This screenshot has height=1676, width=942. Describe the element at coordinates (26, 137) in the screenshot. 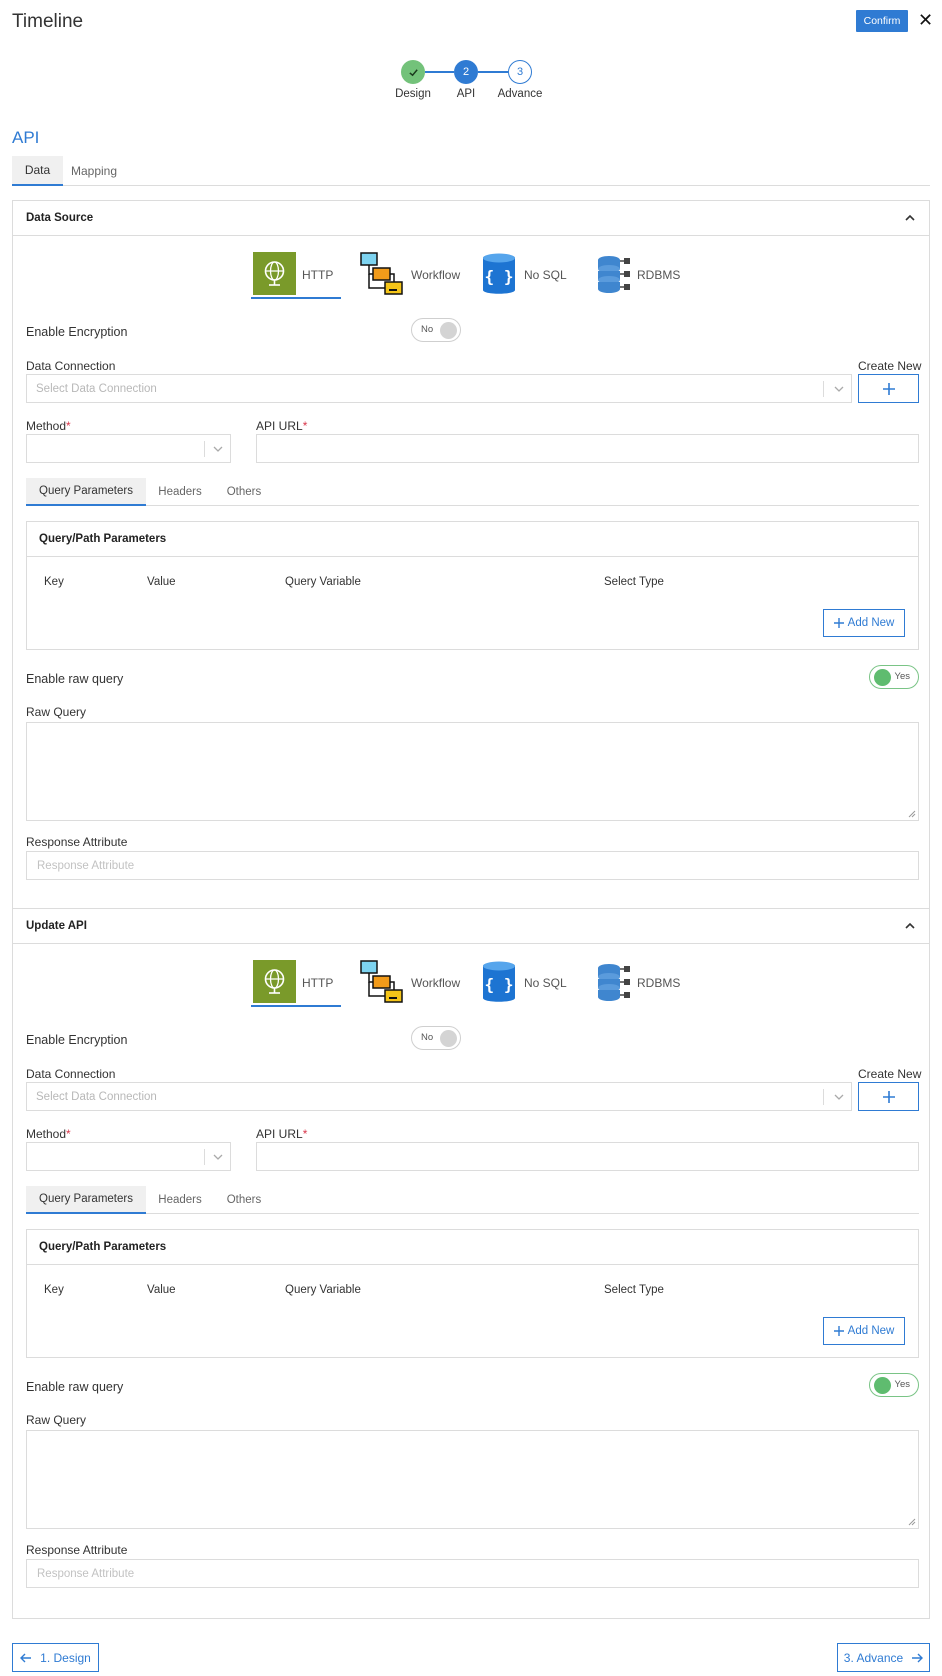

I see `section-title: API` at that location.